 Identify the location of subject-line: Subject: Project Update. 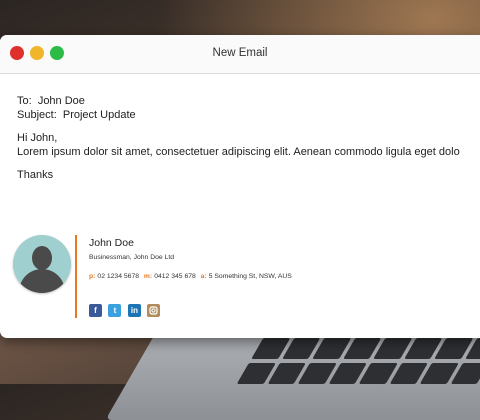
(248, 115).